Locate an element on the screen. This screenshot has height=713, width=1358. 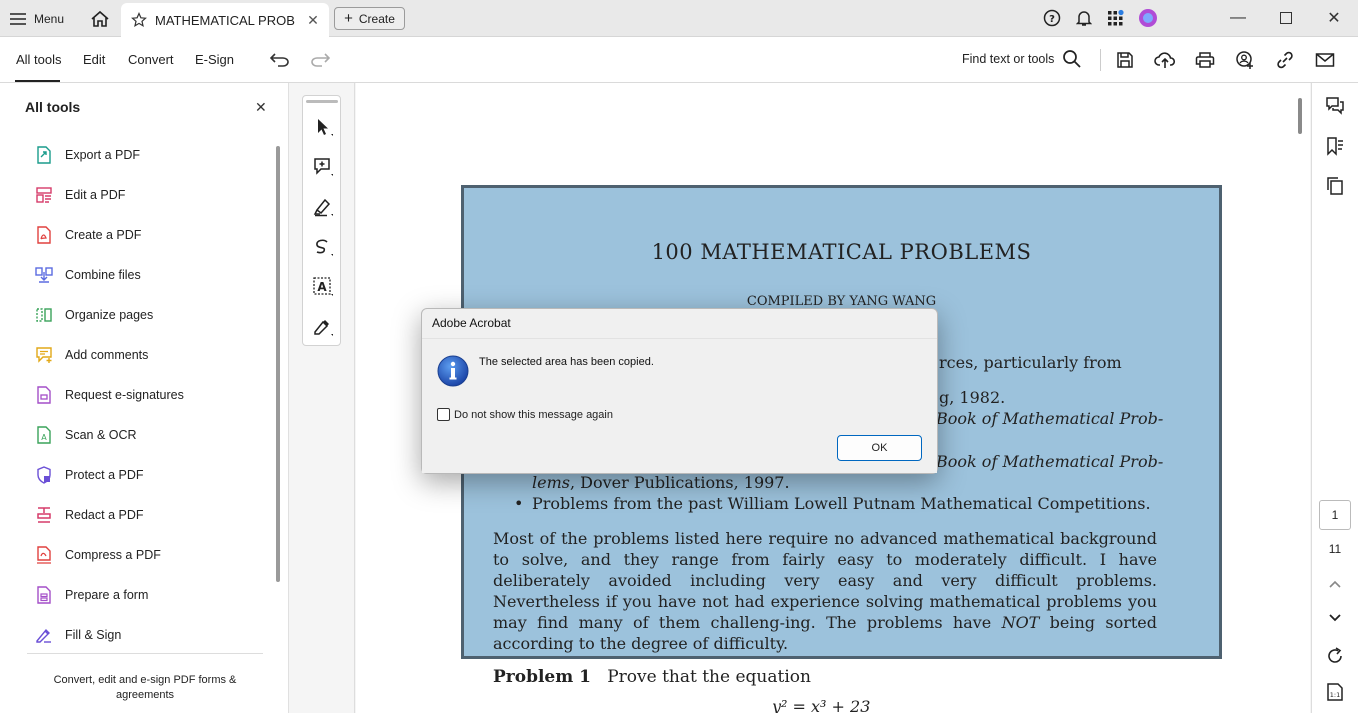
text-box-icon: A is located at coordinates (323, 286).